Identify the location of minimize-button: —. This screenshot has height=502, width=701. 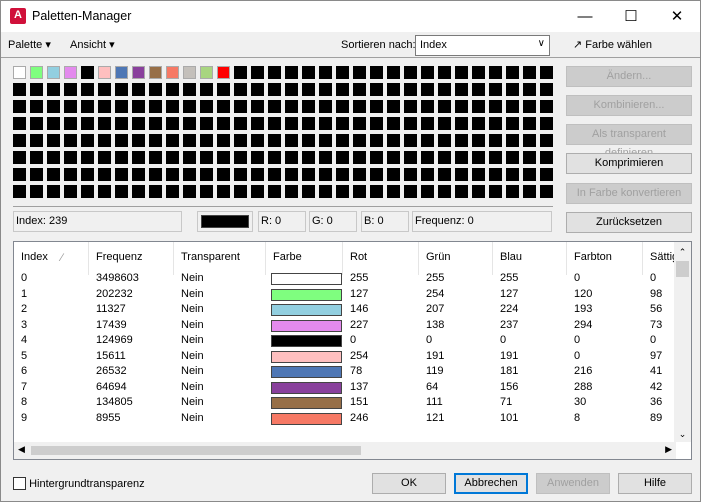
(585, 16).